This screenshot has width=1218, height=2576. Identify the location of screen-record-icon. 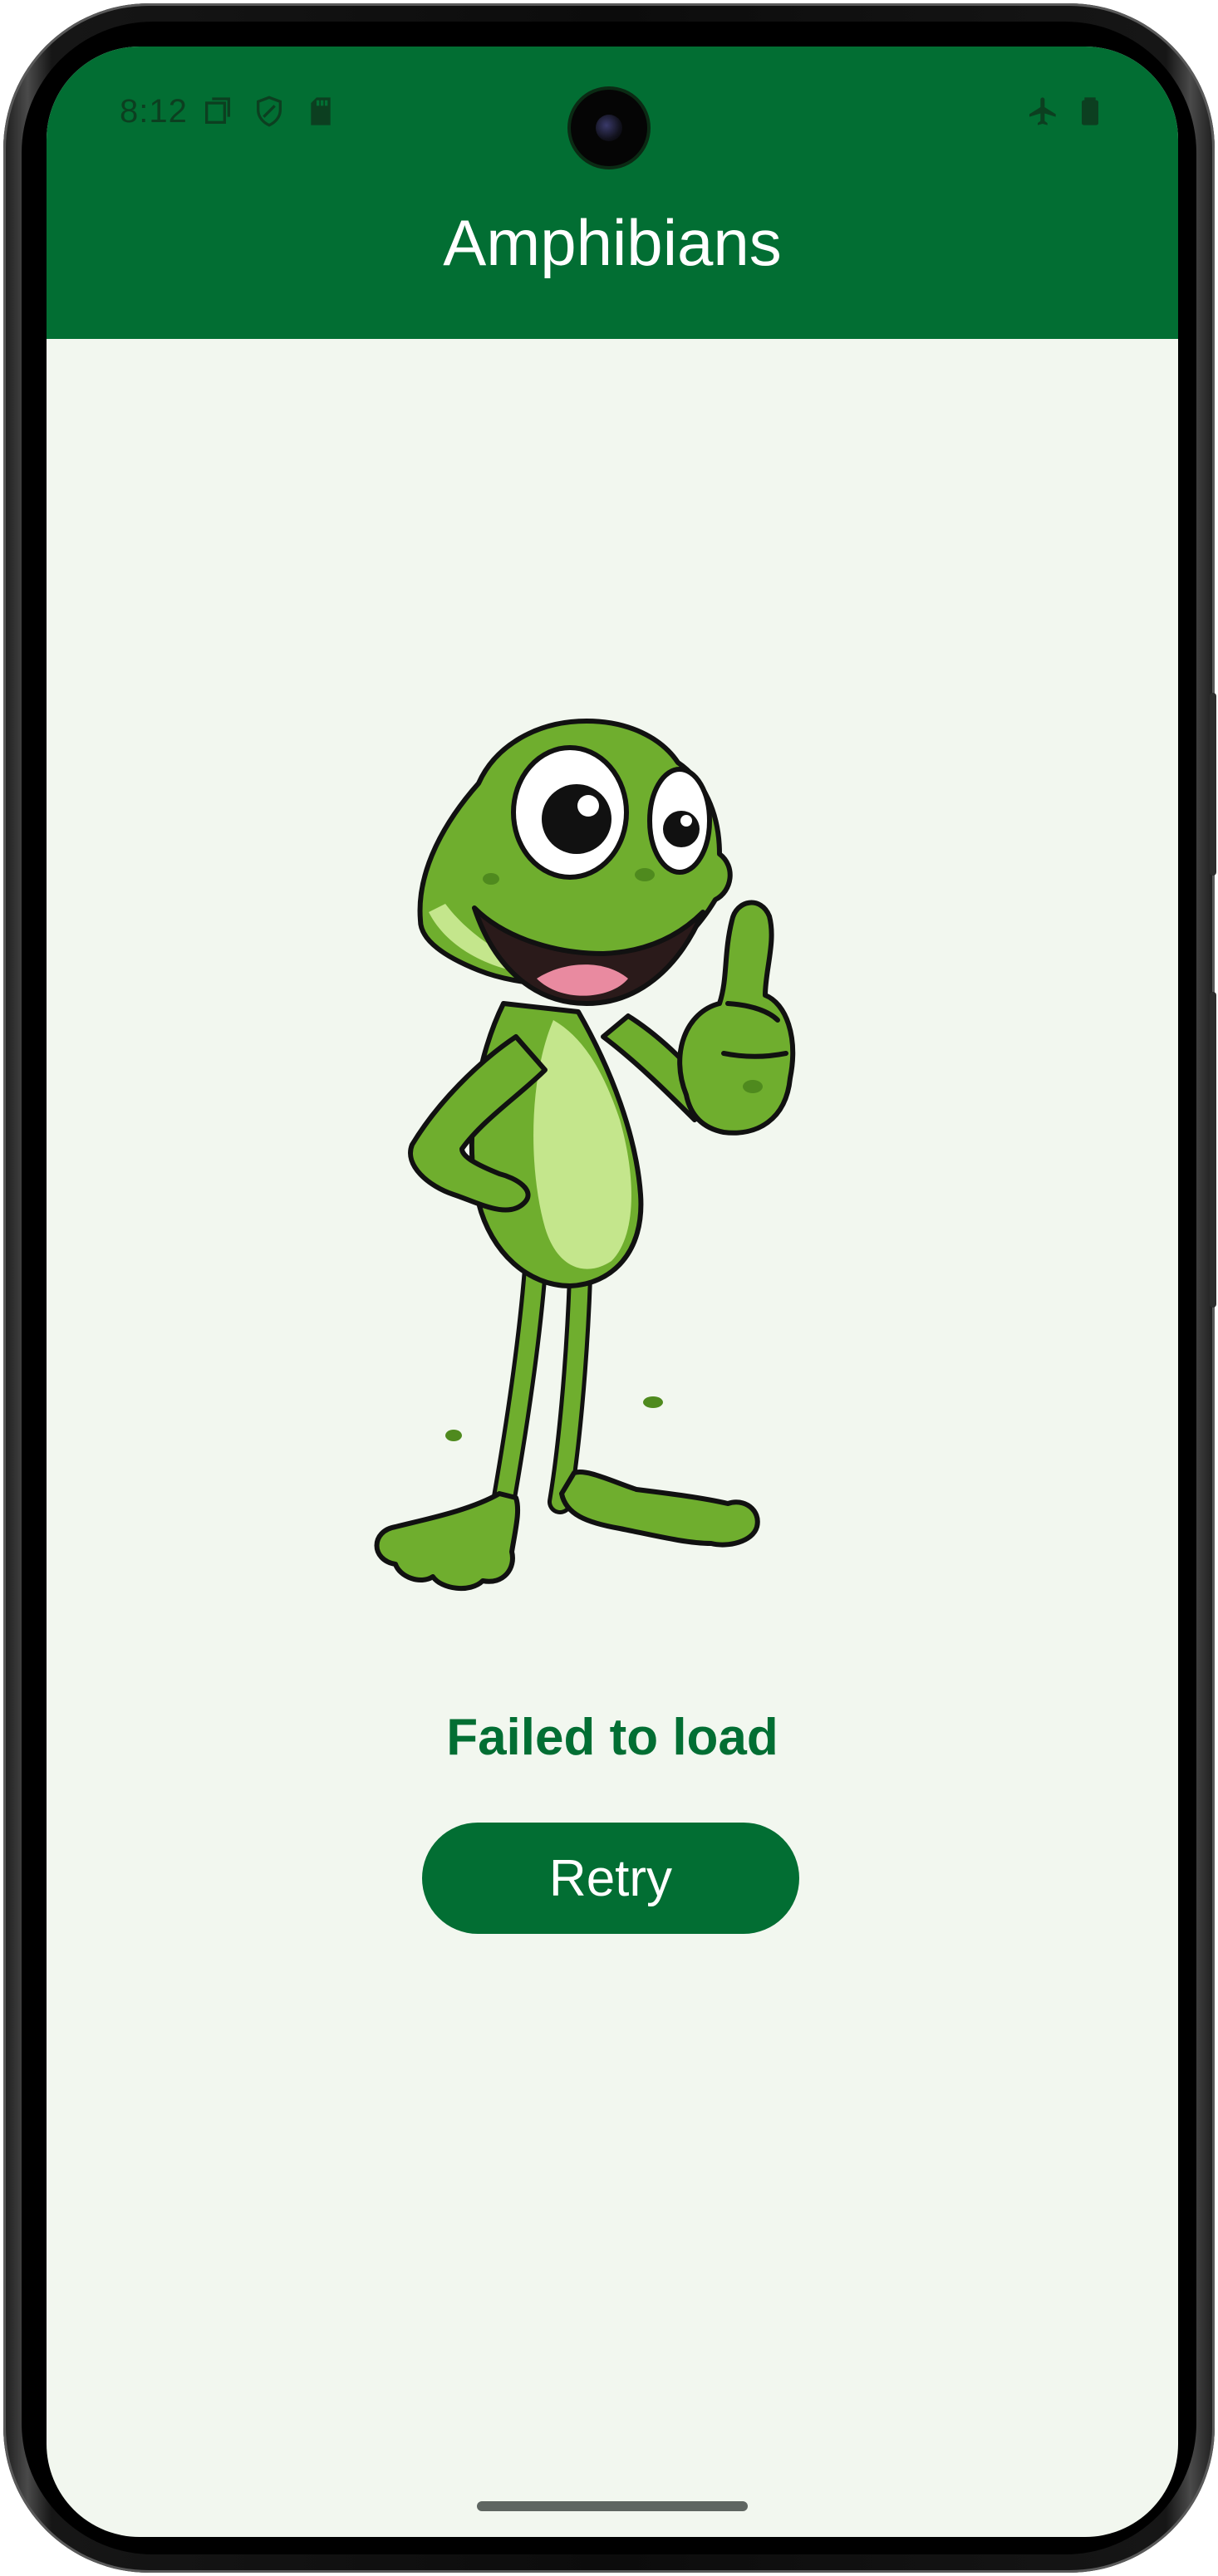
(217, 110).